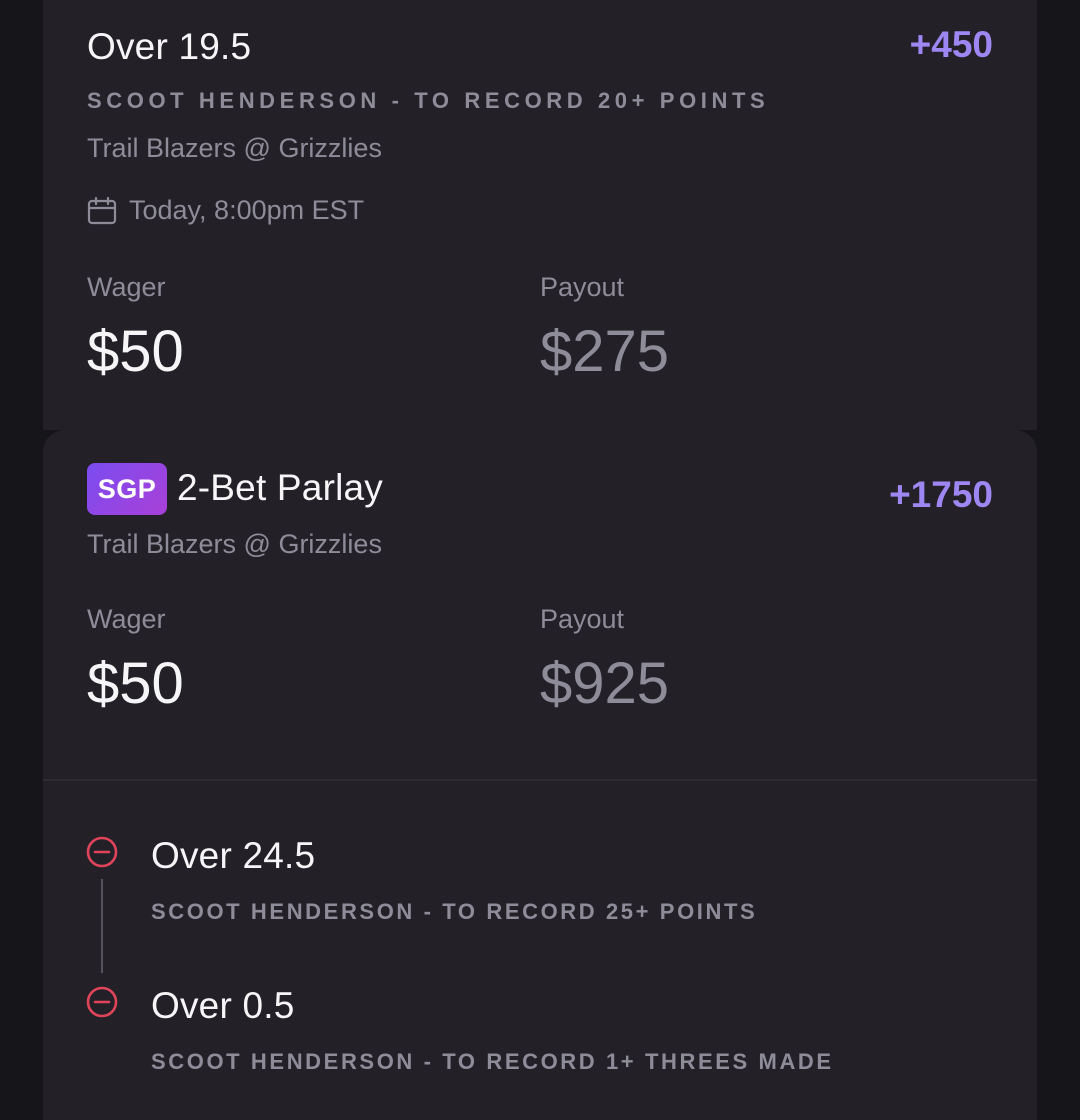 This screenshot has width=1080, height=1120. What do you see at coordinates (135, 683) in the screenshot?
I see `parlay-wager-amount: $50` at bounding box center [135, 683].